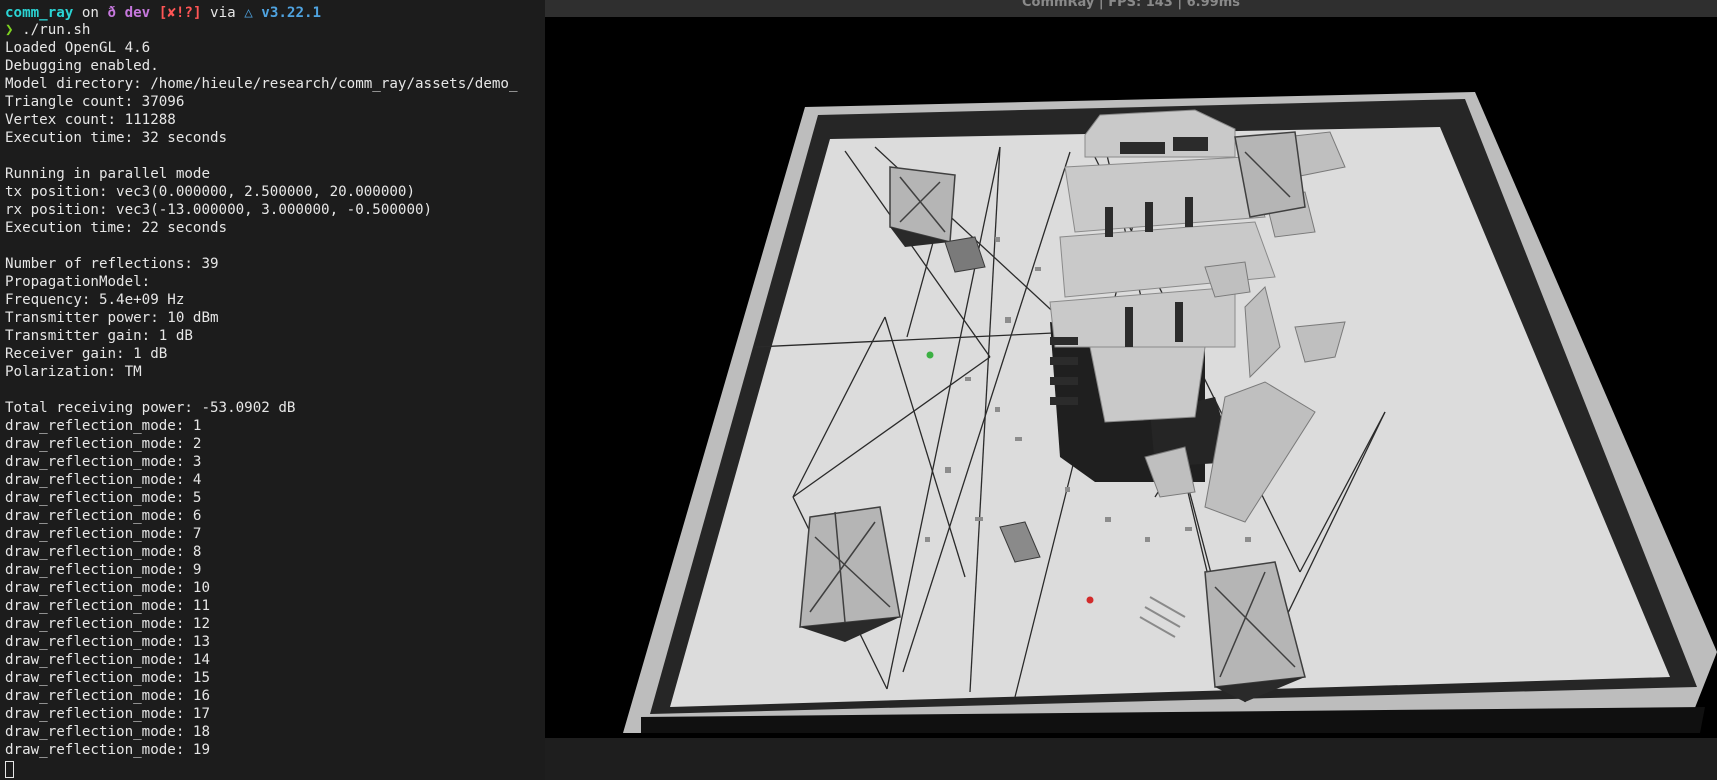 The image size is (1717, 780). I want to click on output-line: Transmitter power: 10 dBm, so click(112, 318).